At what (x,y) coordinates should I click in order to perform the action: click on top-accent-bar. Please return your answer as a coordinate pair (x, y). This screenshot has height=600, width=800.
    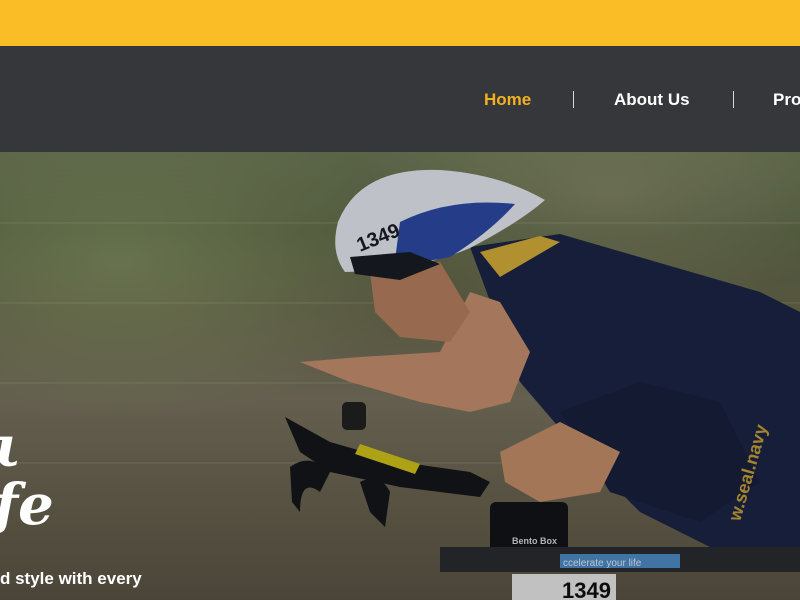
    Looking at the image, I should click on (400, 23).